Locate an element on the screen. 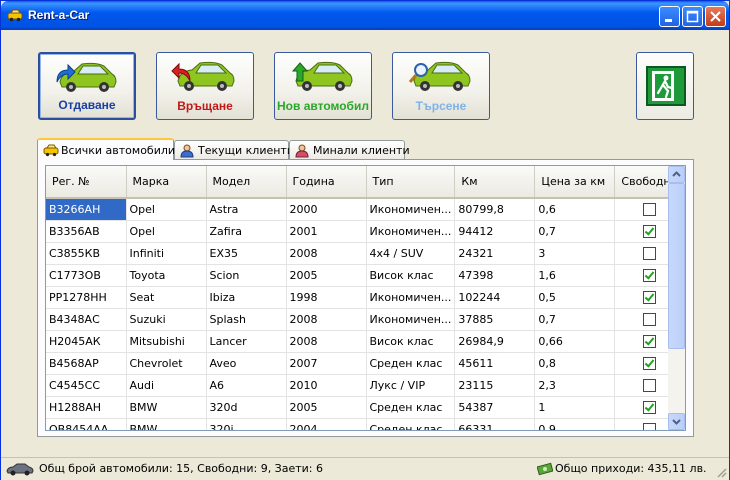  table-cell-reg: В4568АР is located at coordinates (86, 363).